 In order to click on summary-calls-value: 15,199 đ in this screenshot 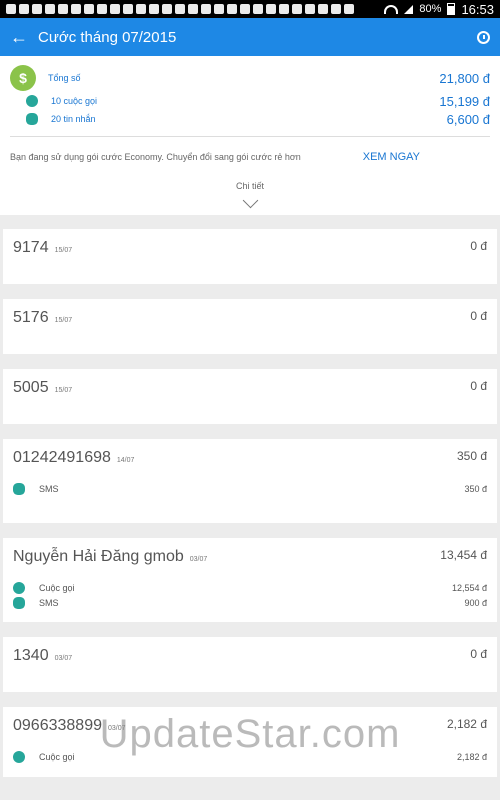, I will do `click(464, 101)`.